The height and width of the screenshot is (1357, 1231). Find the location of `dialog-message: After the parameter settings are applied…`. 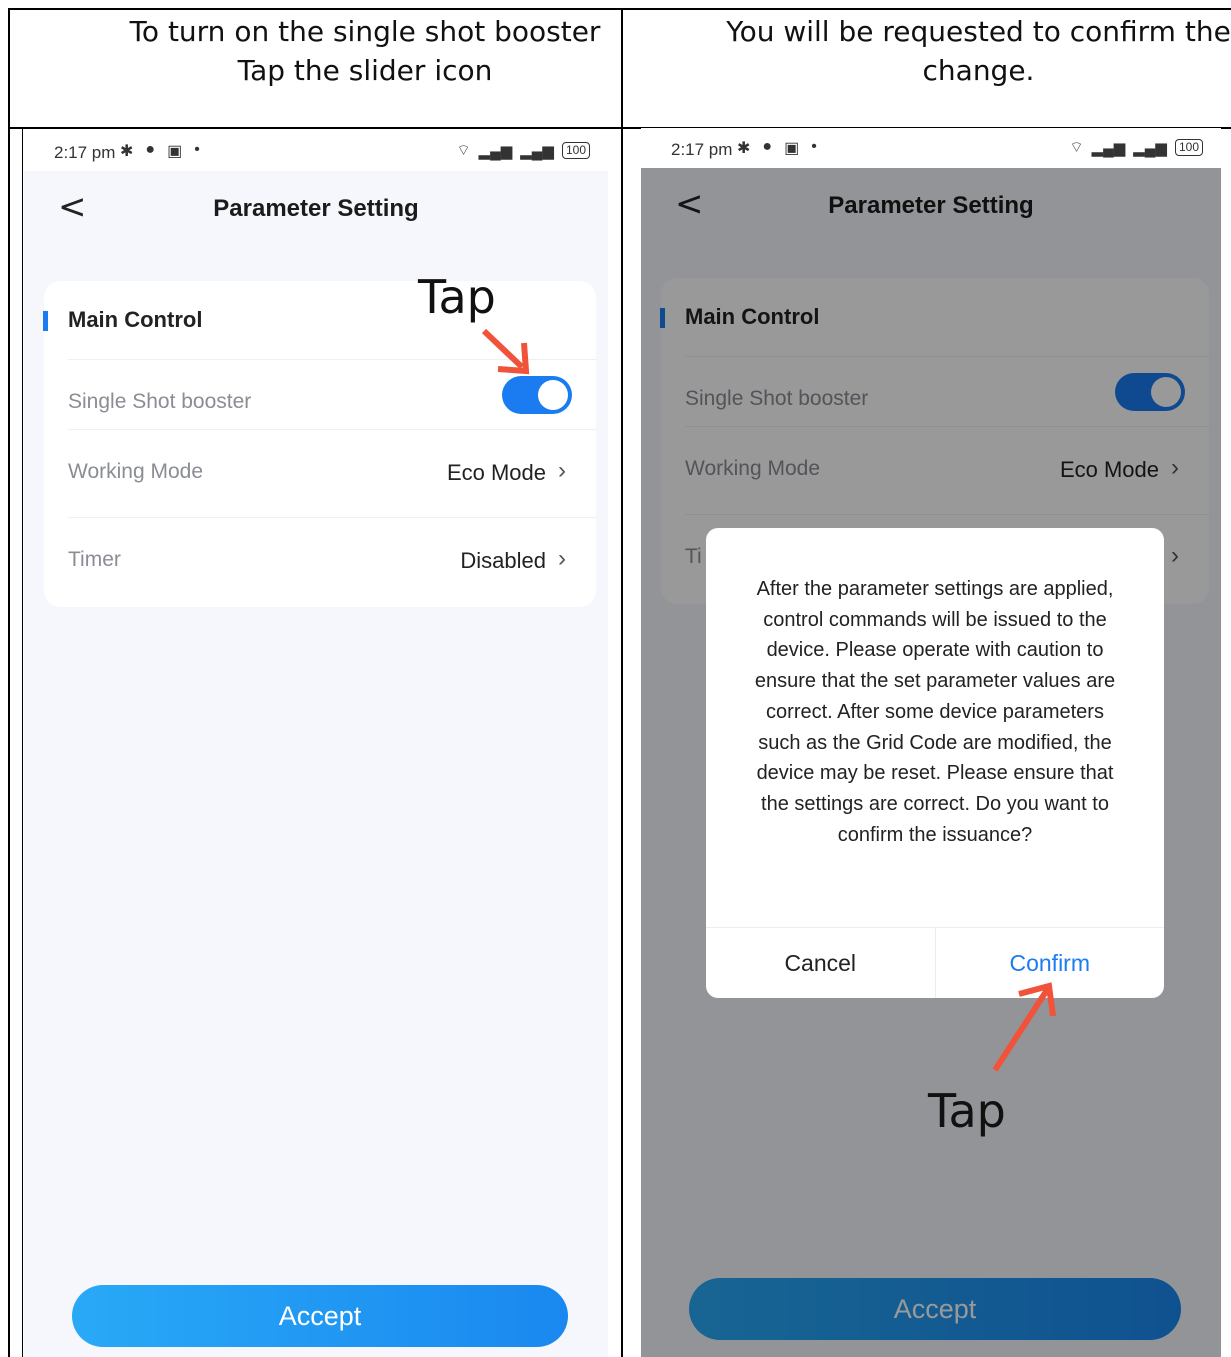

dialog-message: After the parameter settings are applied… is located at coordinates (935, 712).